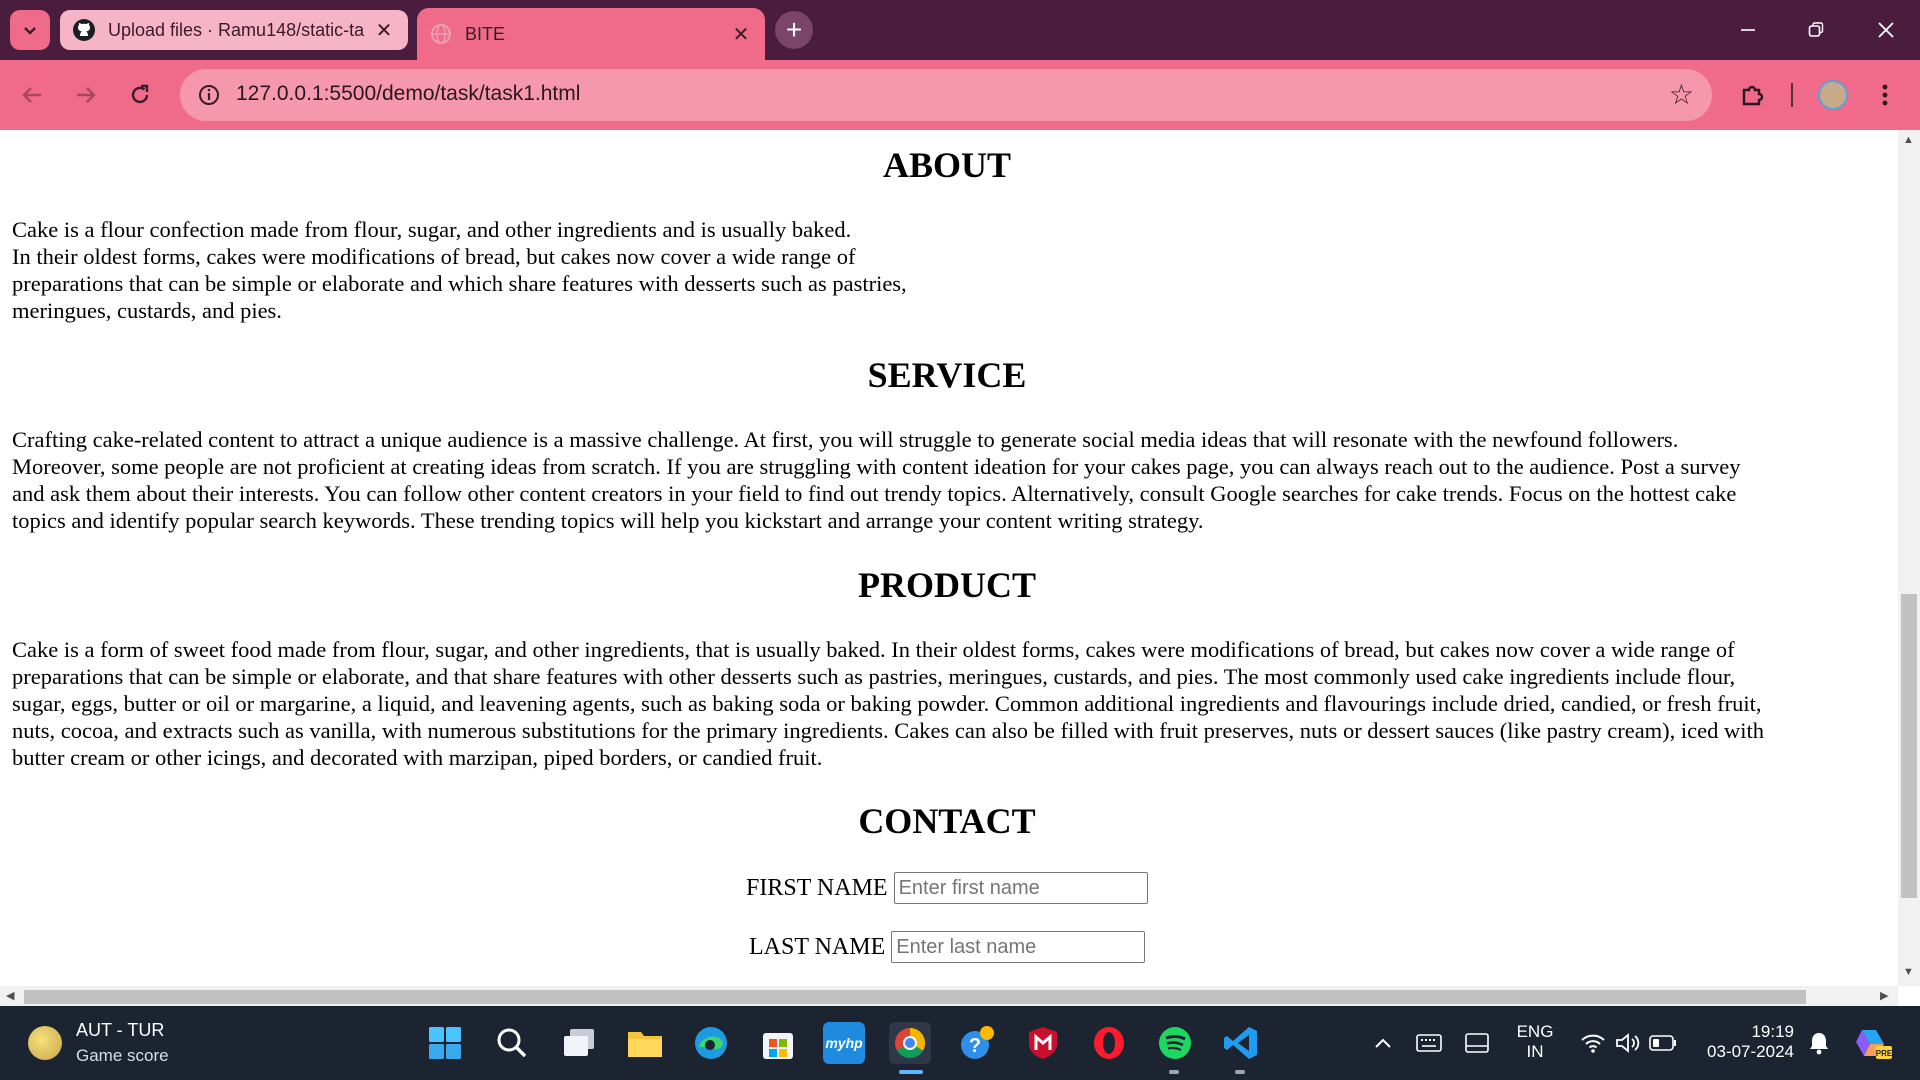  I want to click on edge-icon, so click(711, 1043).